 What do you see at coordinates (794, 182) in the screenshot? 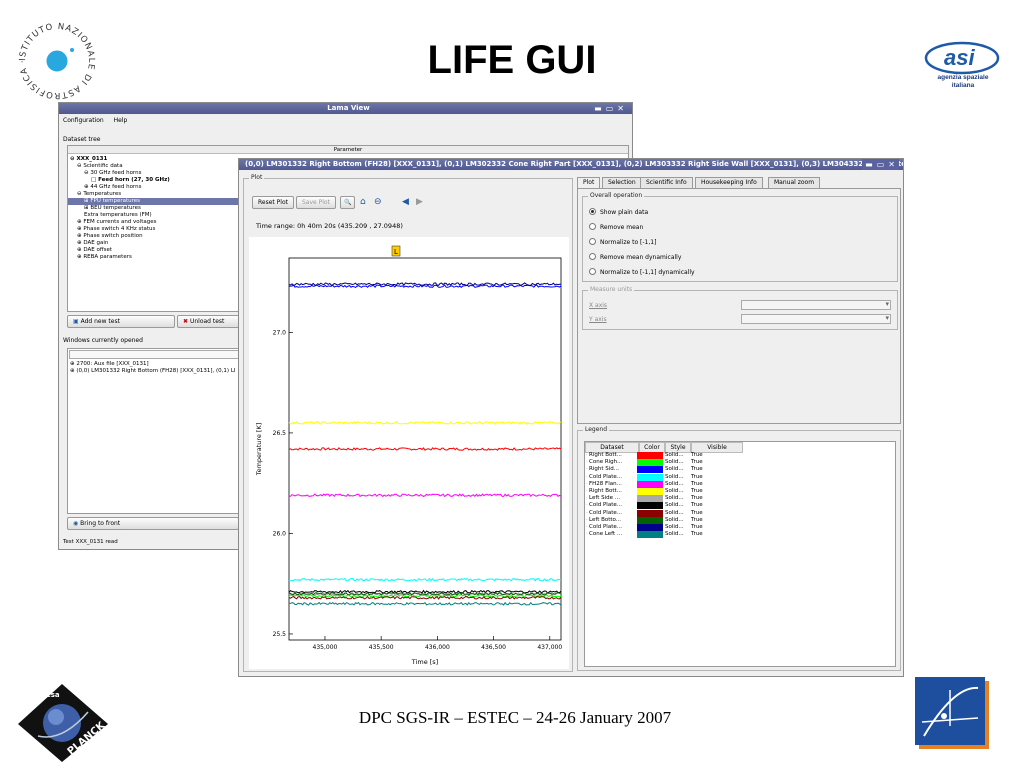
I see `tab-manual-zoom: Manual zoom` at bounding box center [794, 182].